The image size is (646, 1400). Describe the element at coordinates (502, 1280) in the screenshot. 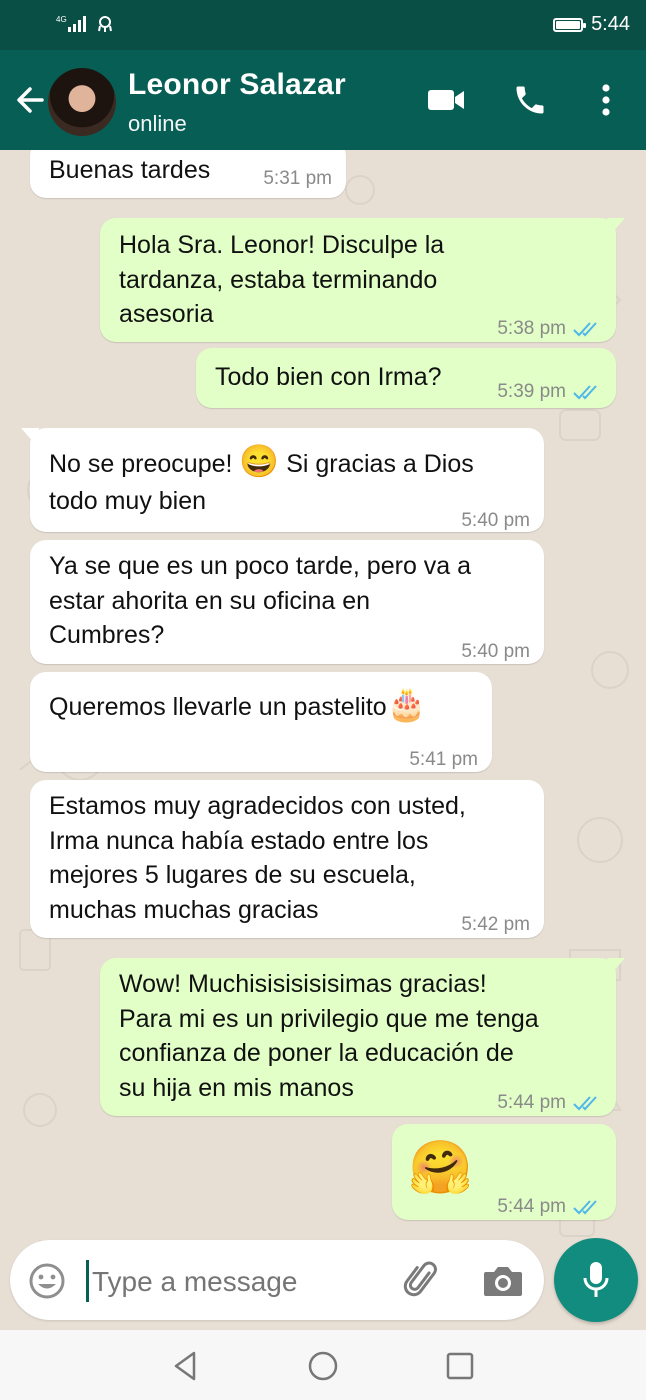

I see `camera-icon` at that location.